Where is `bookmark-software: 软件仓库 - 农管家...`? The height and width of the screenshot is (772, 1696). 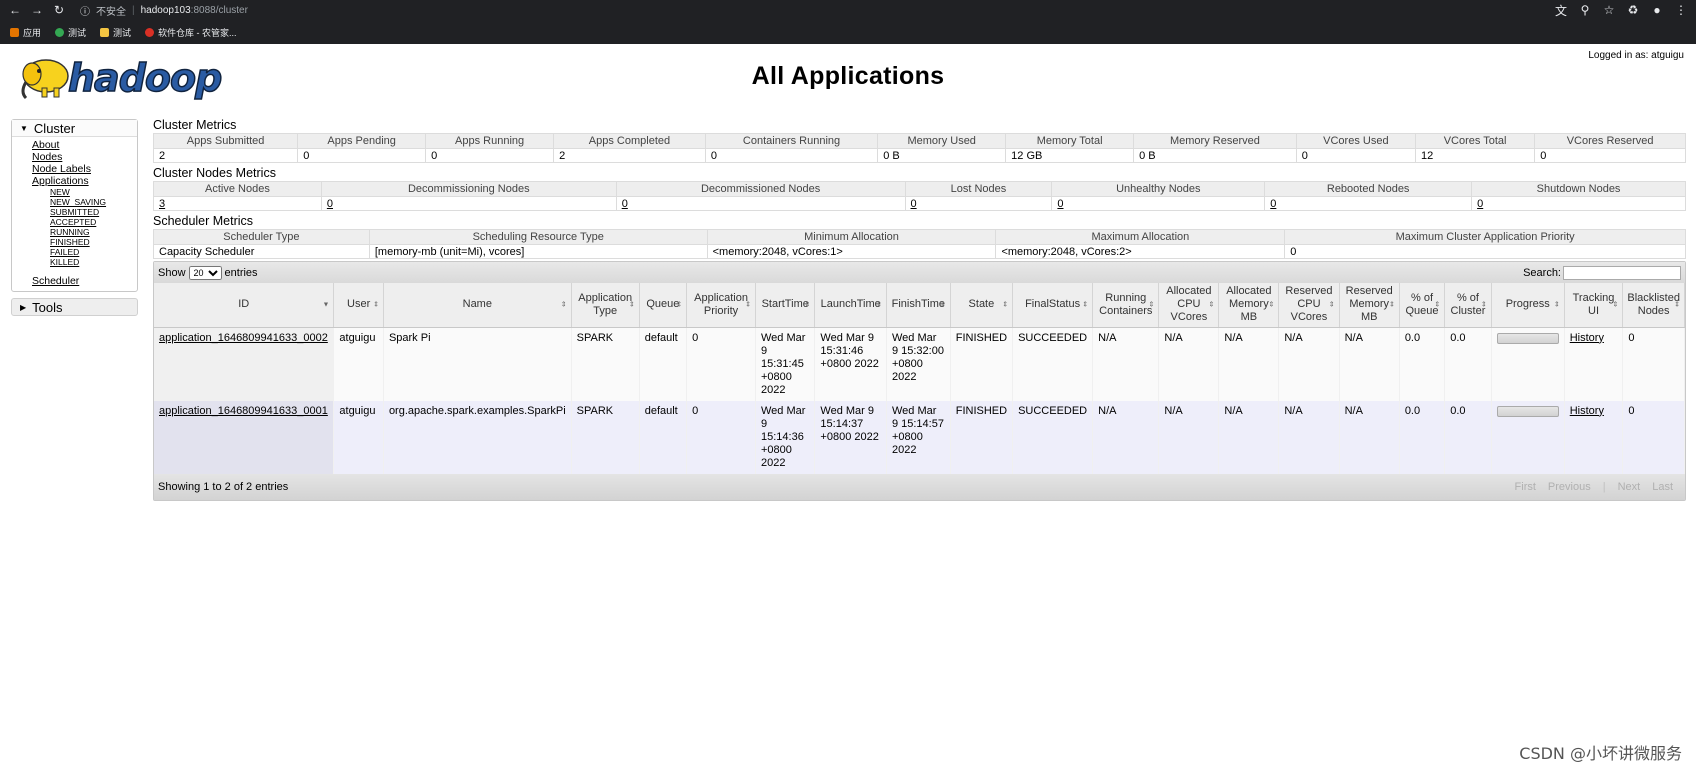 bookmark-software: 软件仓库 - 农管家... is located at coordinates (191, 32).